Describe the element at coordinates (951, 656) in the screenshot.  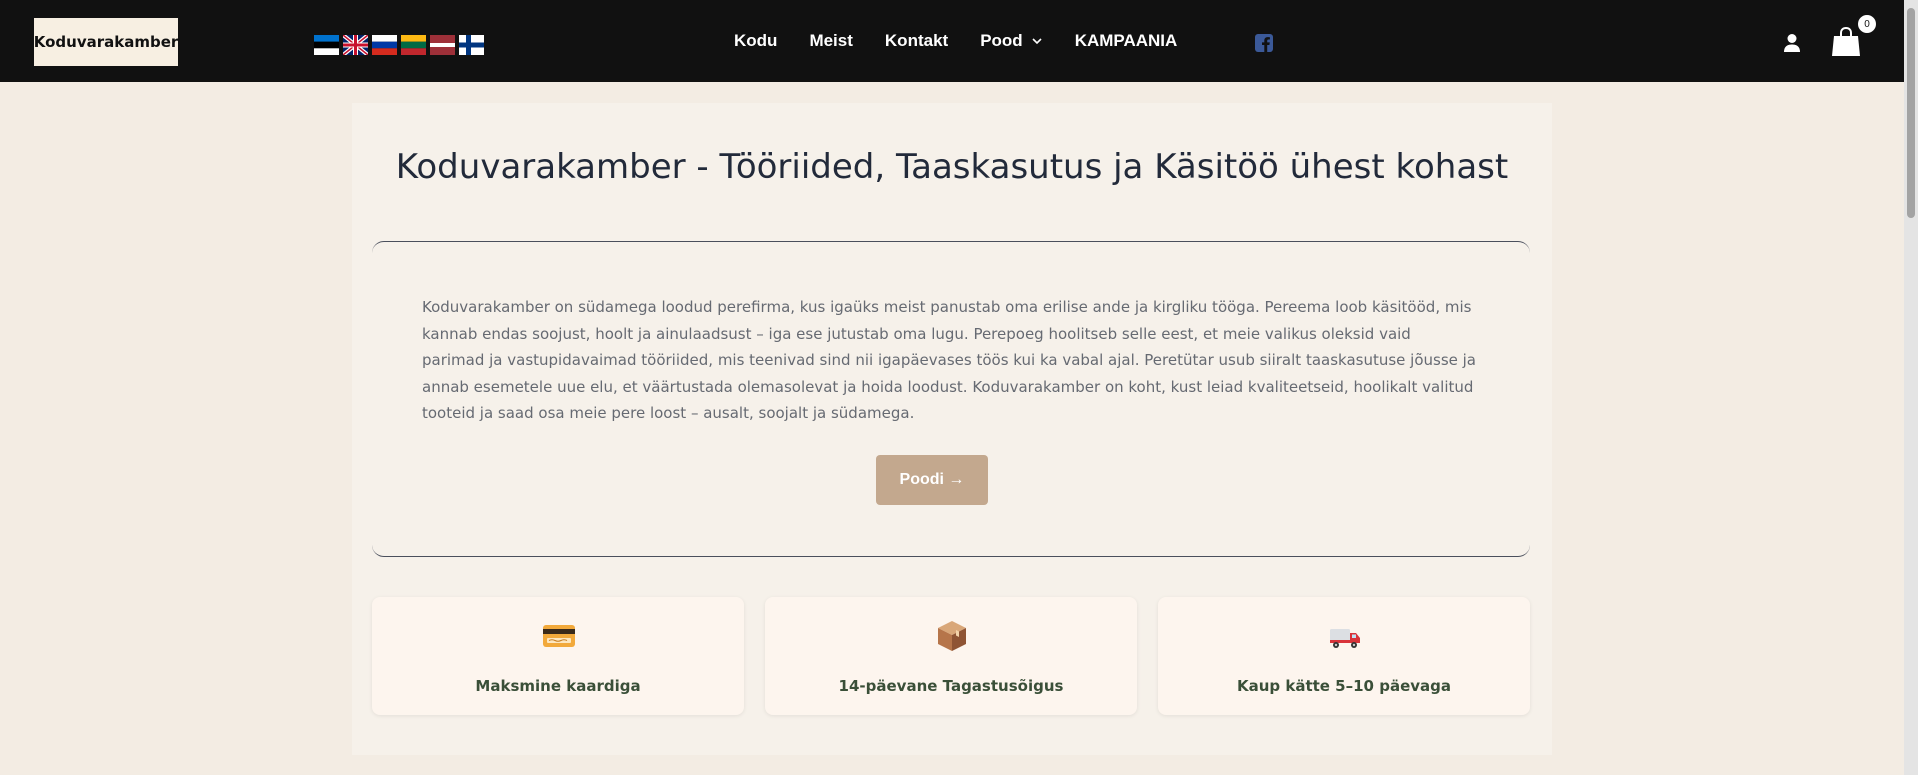
I see `feature-card-return: 14-päevane Tagastusõigus` at that location.